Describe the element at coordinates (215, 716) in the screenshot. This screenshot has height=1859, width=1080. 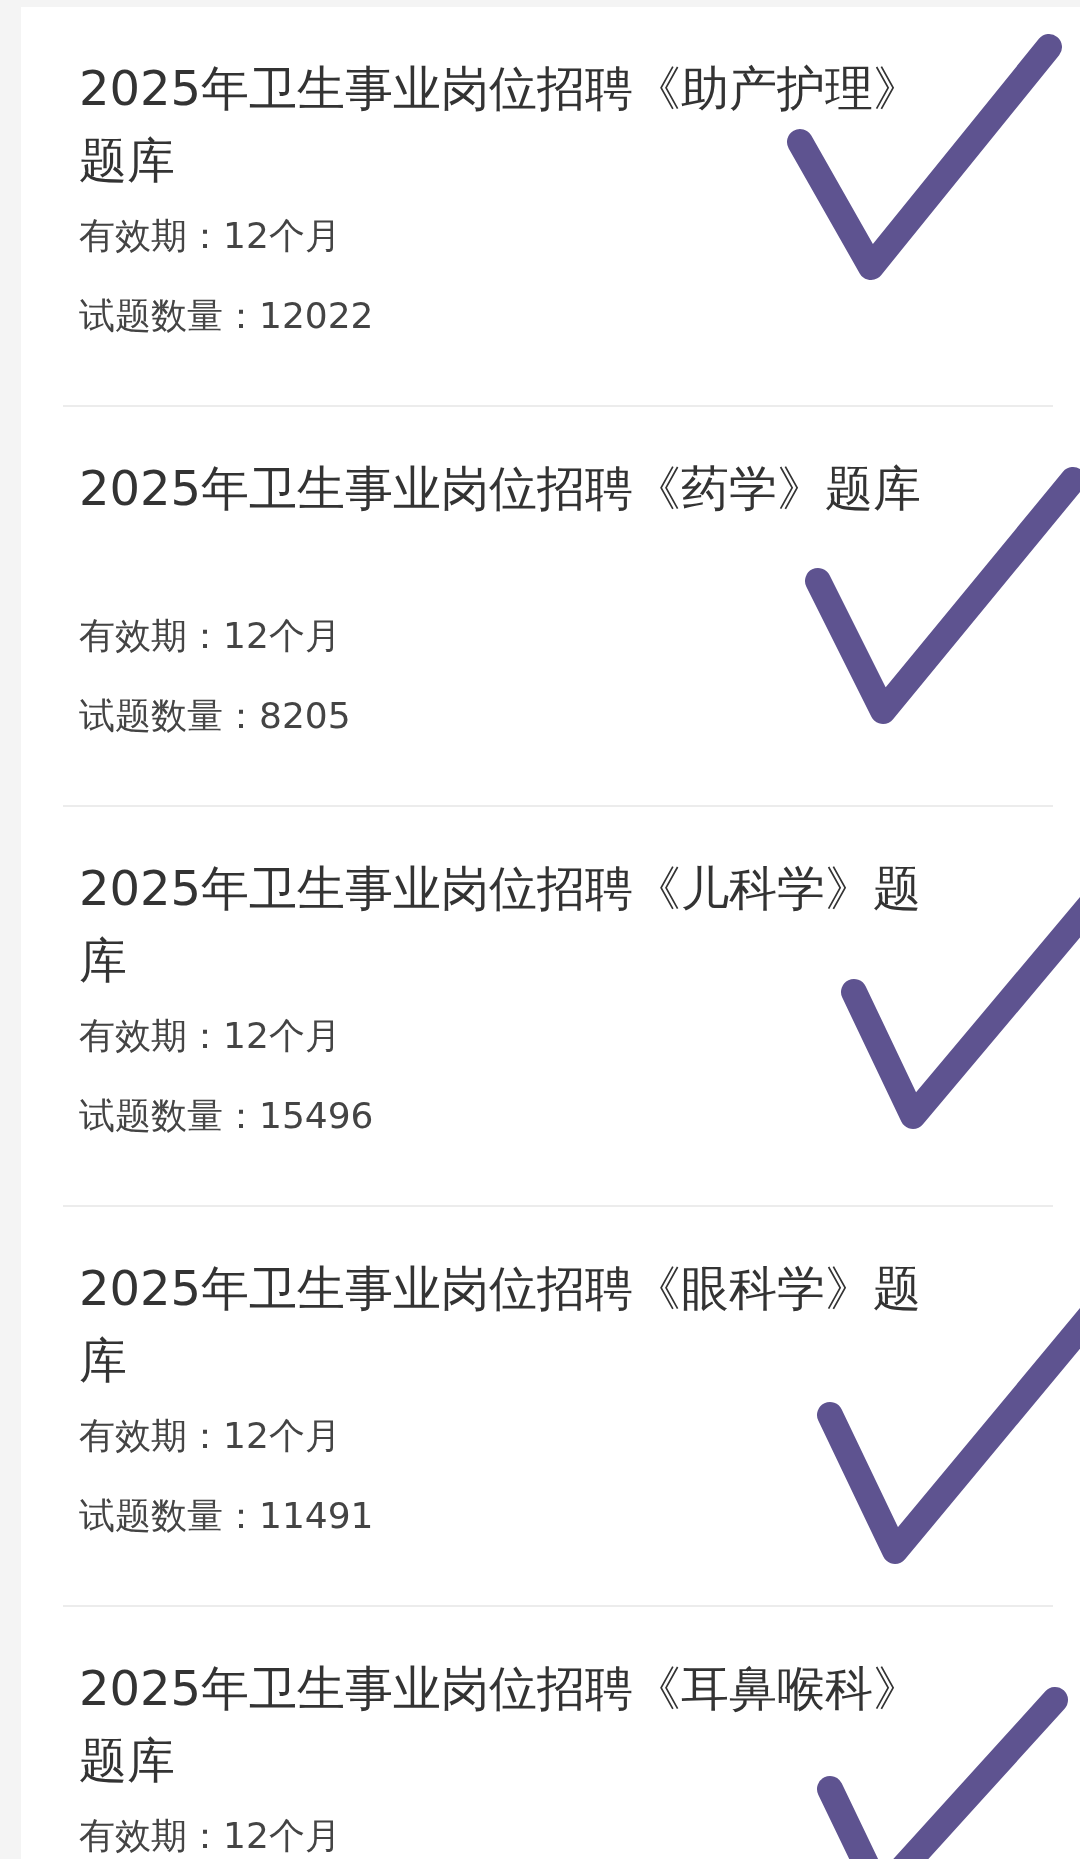
I see `question-count-text: 试题数量：8205` at that location.